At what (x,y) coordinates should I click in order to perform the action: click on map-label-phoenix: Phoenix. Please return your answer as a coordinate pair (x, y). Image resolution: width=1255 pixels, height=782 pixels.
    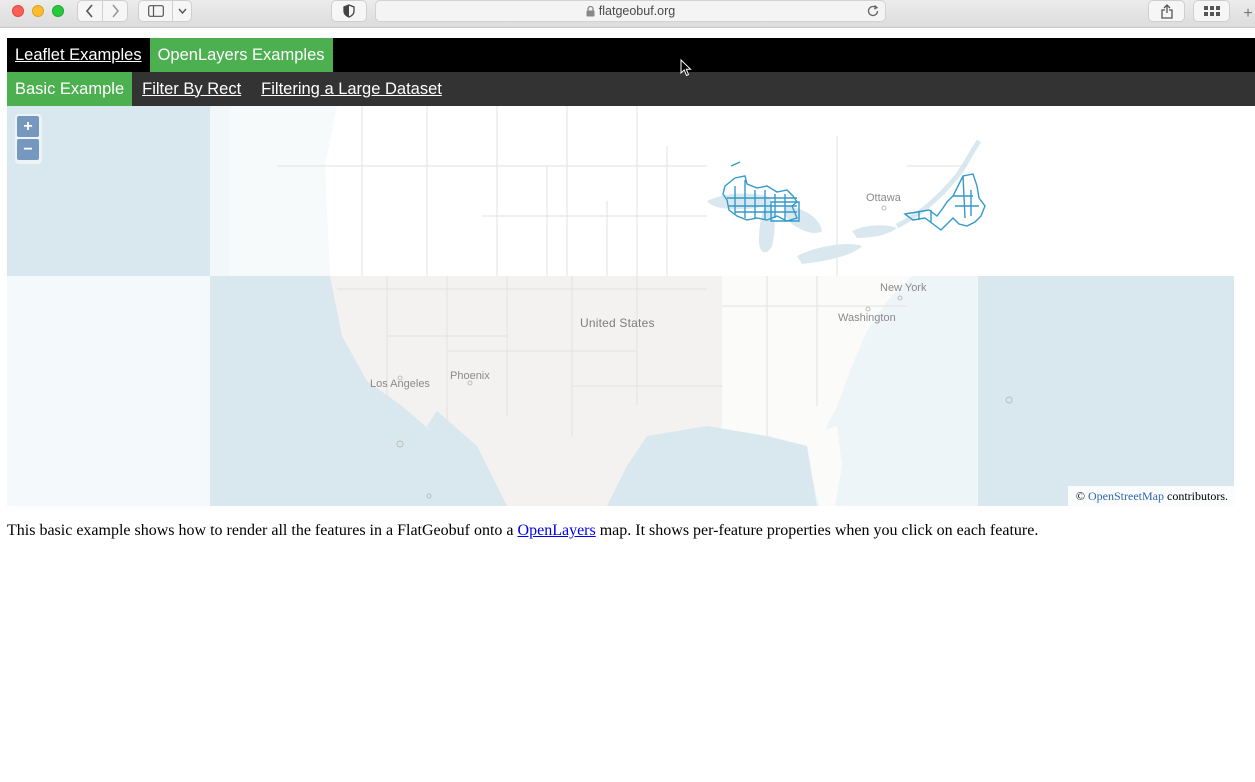
    Looking at the image, I should click on (470, 376).